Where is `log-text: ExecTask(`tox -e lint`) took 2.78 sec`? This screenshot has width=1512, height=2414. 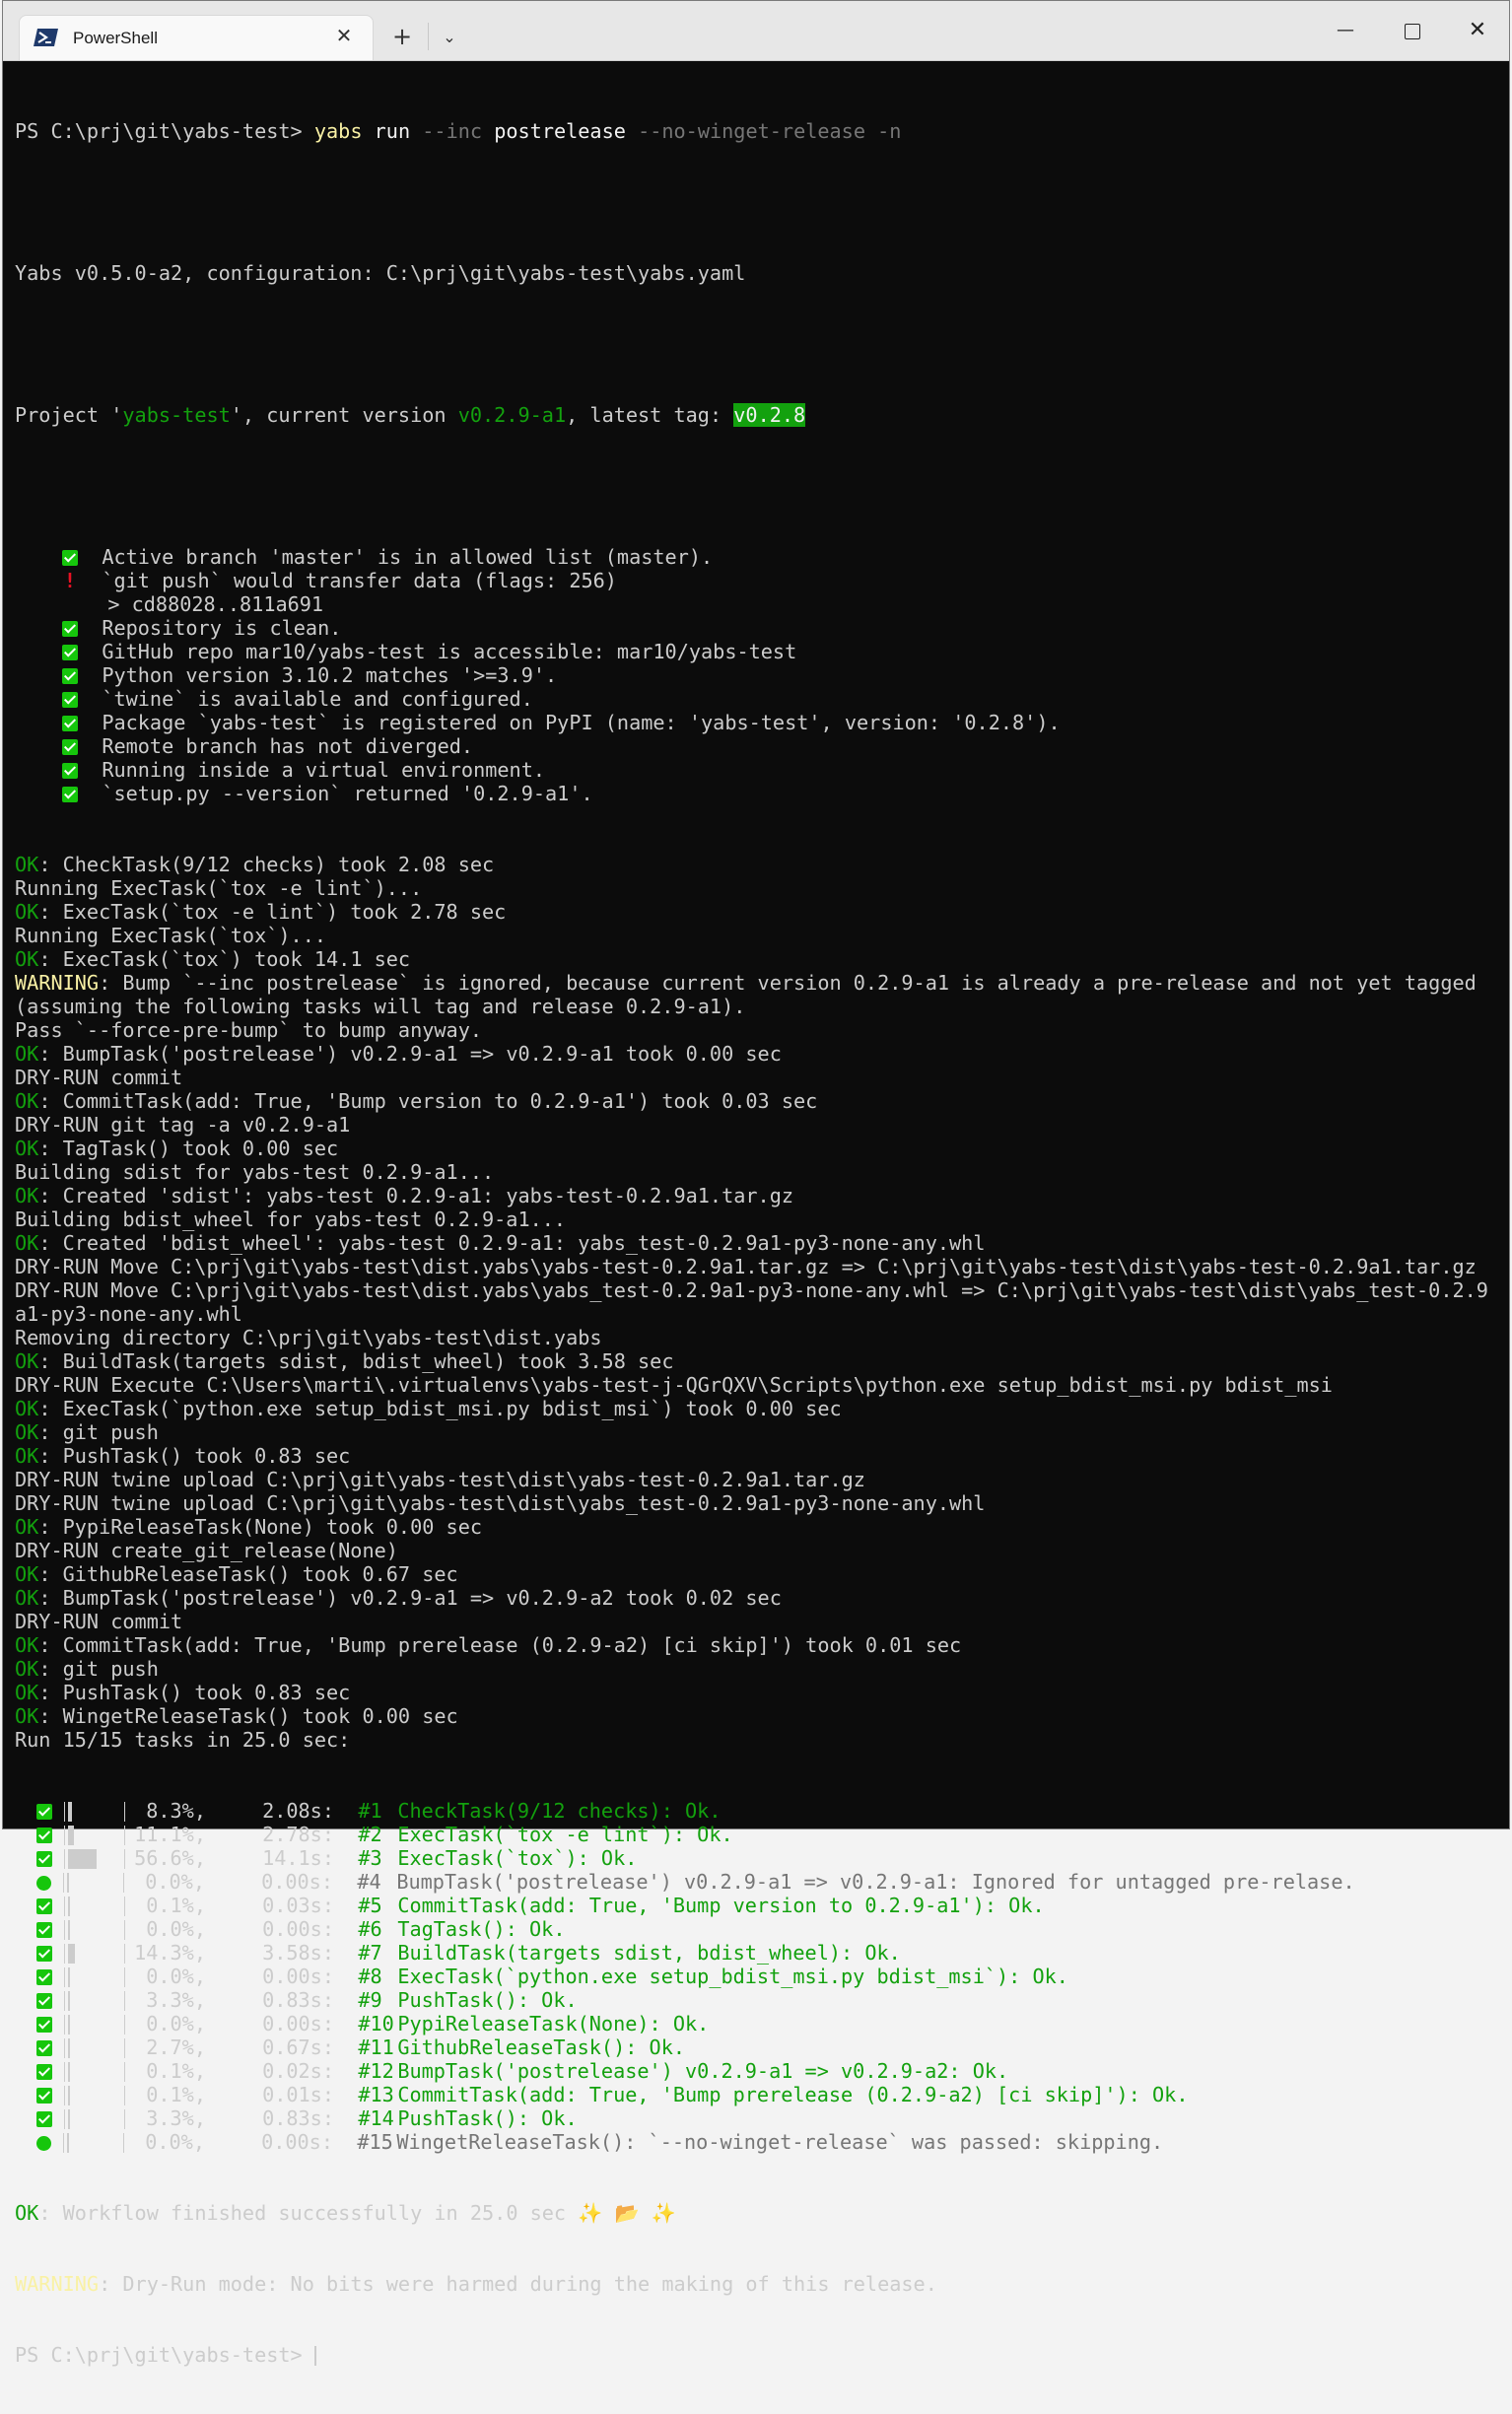 log-text: ExecTask(`tox -e lint`) took 2.78 sec is located at coordinates (284, 912).